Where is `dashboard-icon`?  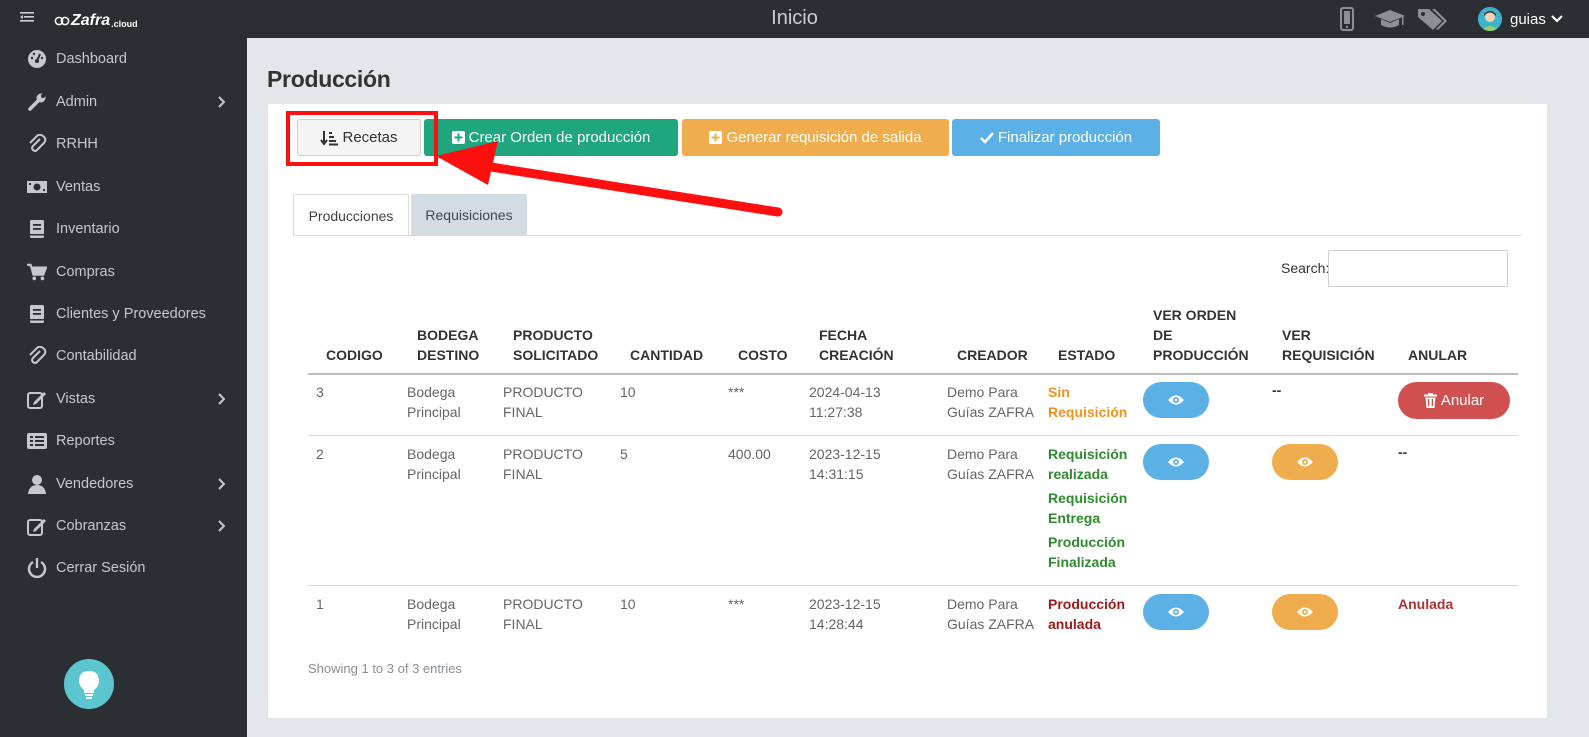
dashboard-icon is located at coordinates (37, 59).